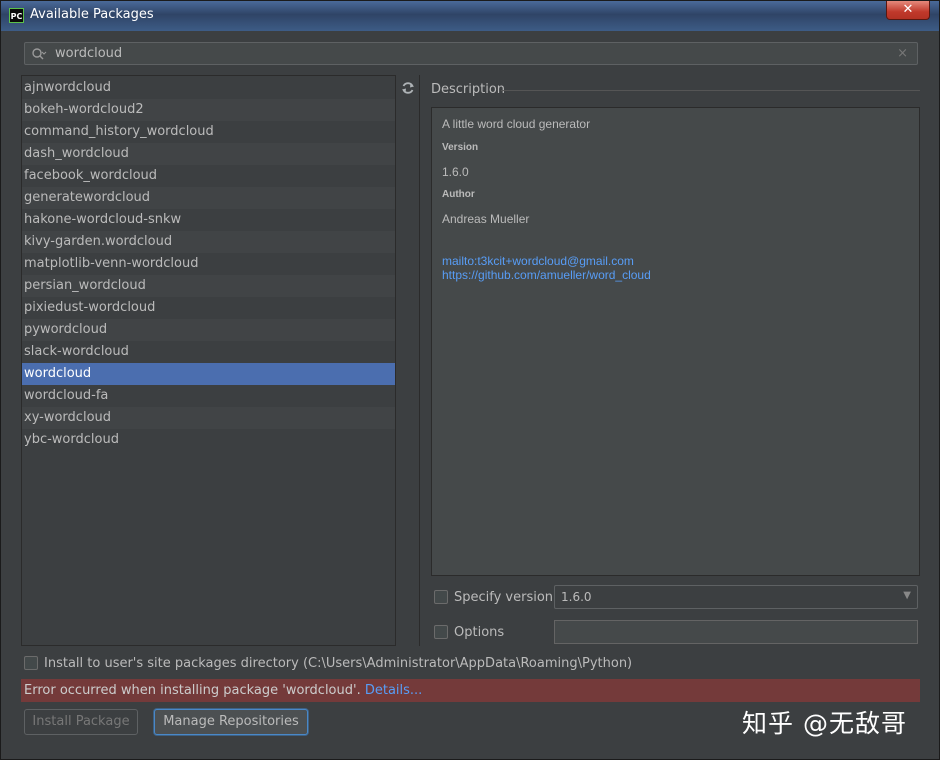 The height and width of the screenshot is (760, 940). Describe the element at coordinates (470, 16) in the screenshot. I see `title-bar: PC Available Packages ✕` at that location.